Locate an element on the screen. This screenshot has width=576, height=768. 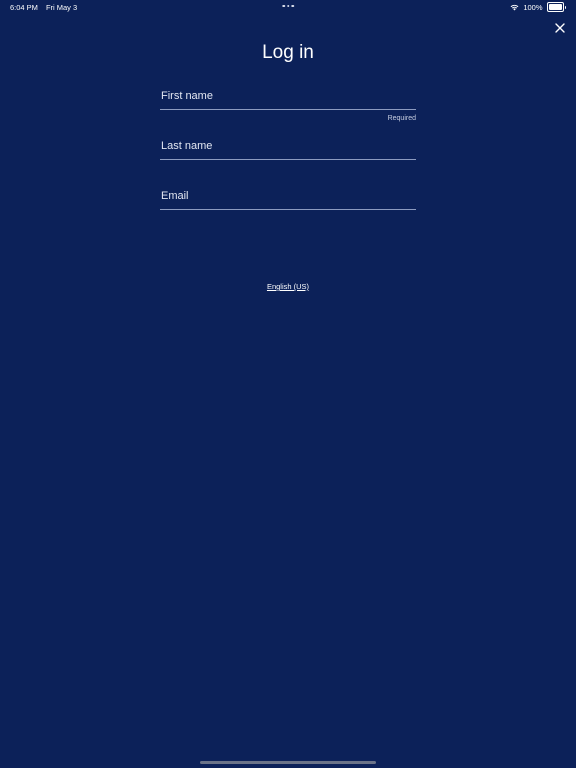
language-selector-container: English (US) is located at coordinates (288, 286).